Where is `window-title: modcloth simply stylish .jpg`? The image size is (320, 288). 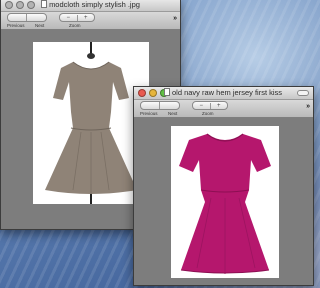 window-title: modcloth simply stylish .jpg is located at coordinates (90, 4).